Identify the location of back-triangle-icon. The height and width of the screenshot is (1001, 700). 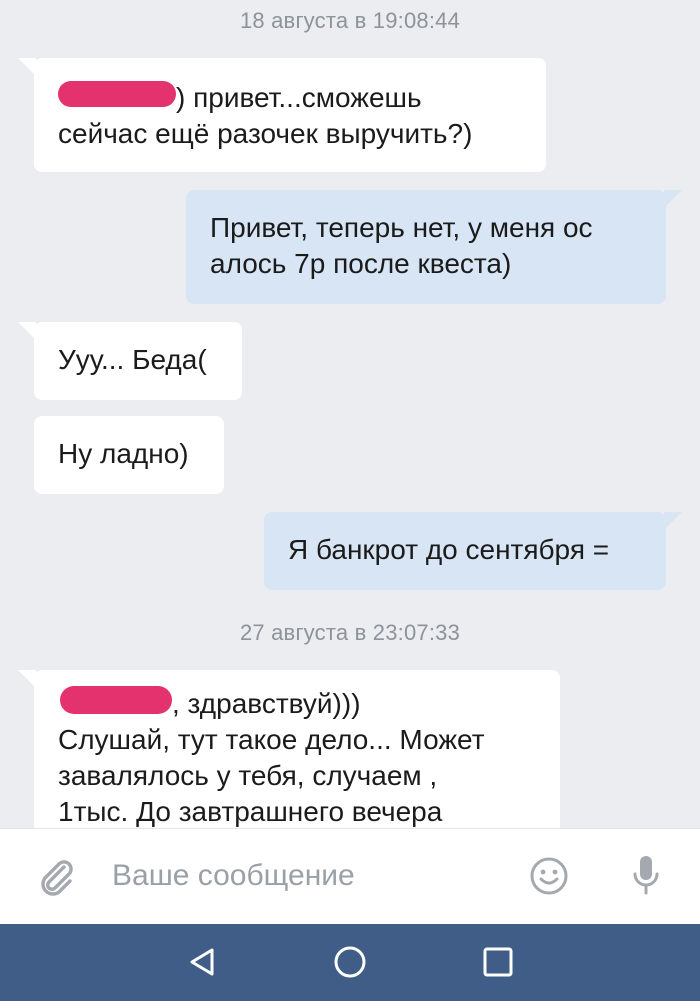
(202, 964).